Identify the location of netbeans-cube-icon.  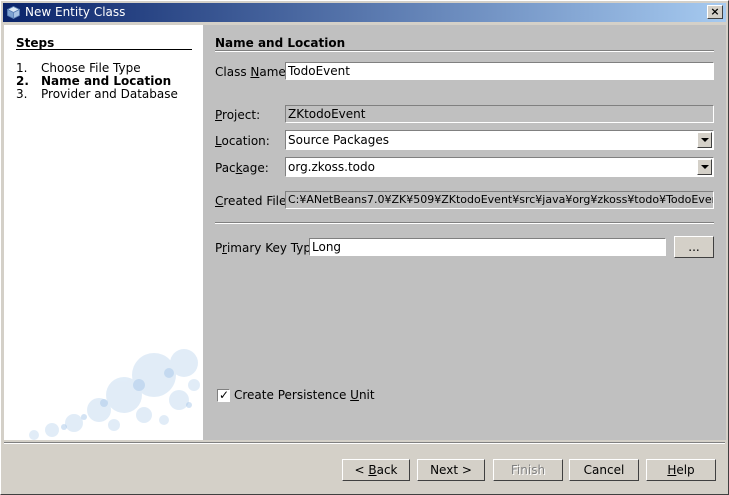
(13, 12).